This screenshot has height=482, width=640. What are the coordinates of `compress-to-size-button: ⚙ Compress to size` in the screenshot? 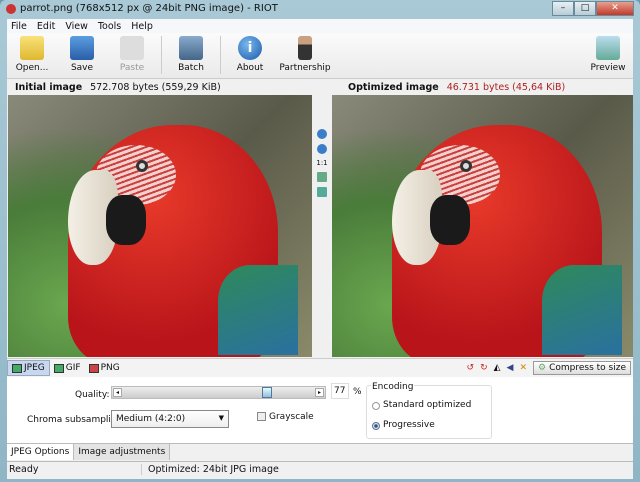 It's located at (582, 368).